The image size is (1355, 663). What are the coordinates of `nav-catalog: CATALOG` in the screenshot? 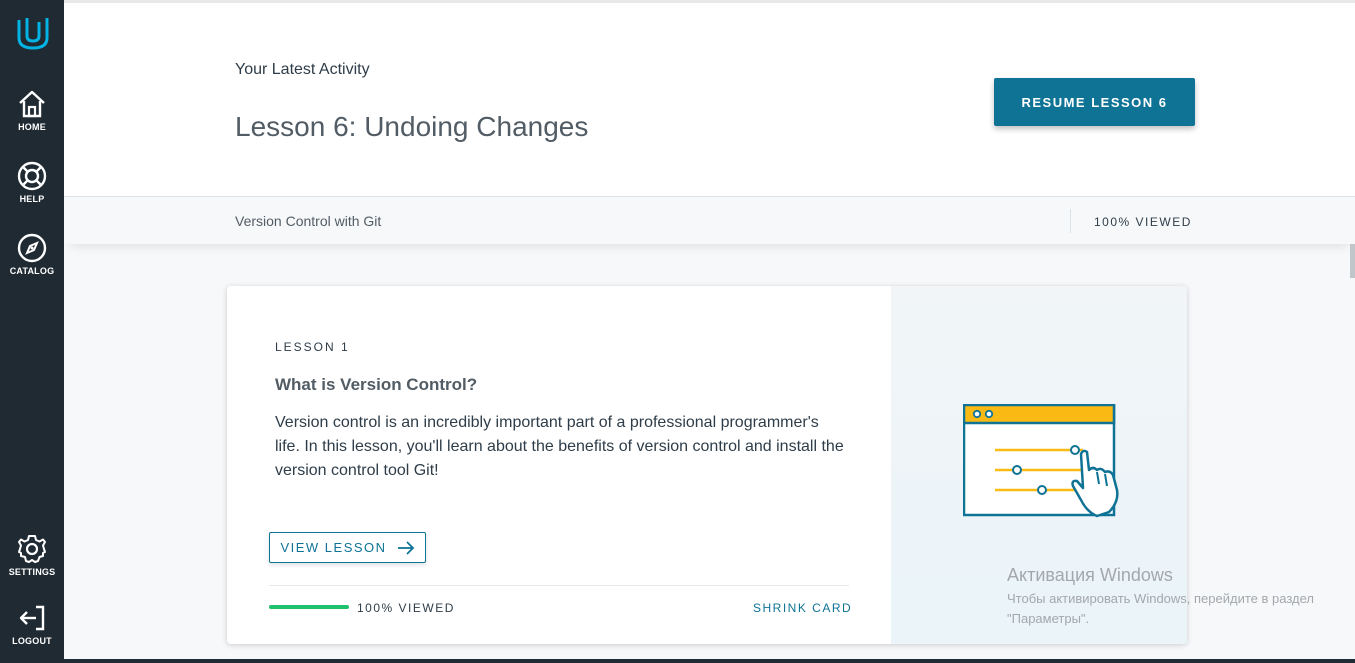 It's located at (32, 254).